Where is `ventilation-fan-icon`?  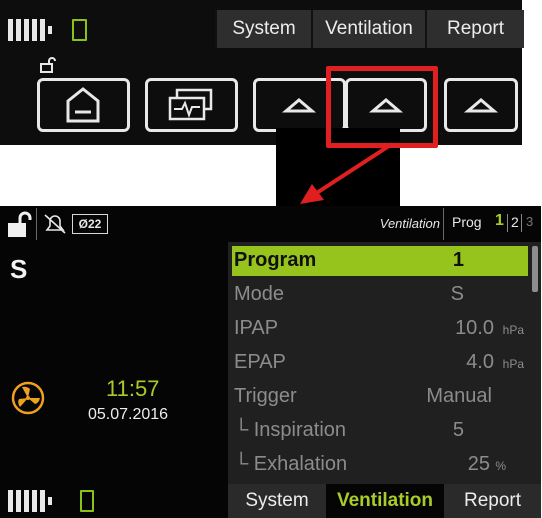
ventilation-fan-icon is located at coordinates (28, 398).